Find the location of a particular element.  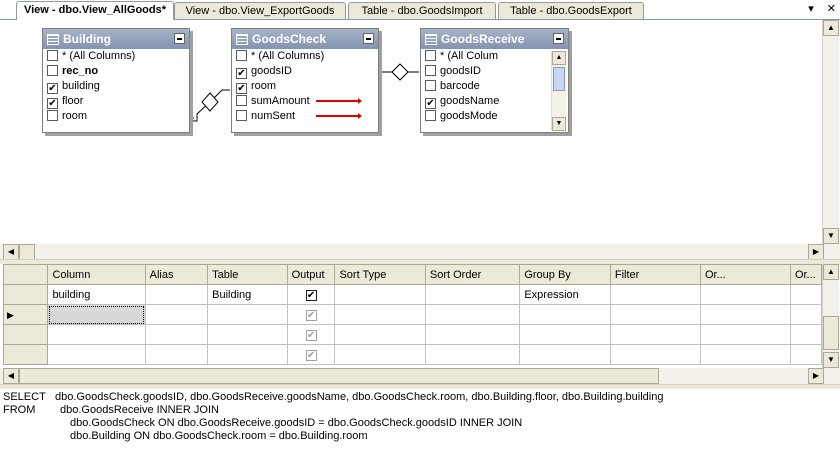

column-row: * (All Colum is located at coordinates (494, 56).